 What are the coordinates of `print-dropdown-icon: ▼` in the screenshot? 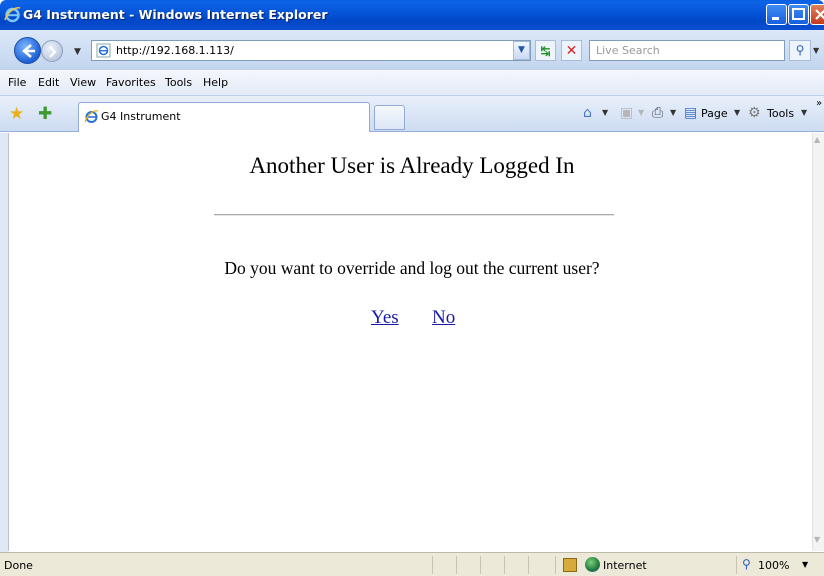 It's located at (673, 112).